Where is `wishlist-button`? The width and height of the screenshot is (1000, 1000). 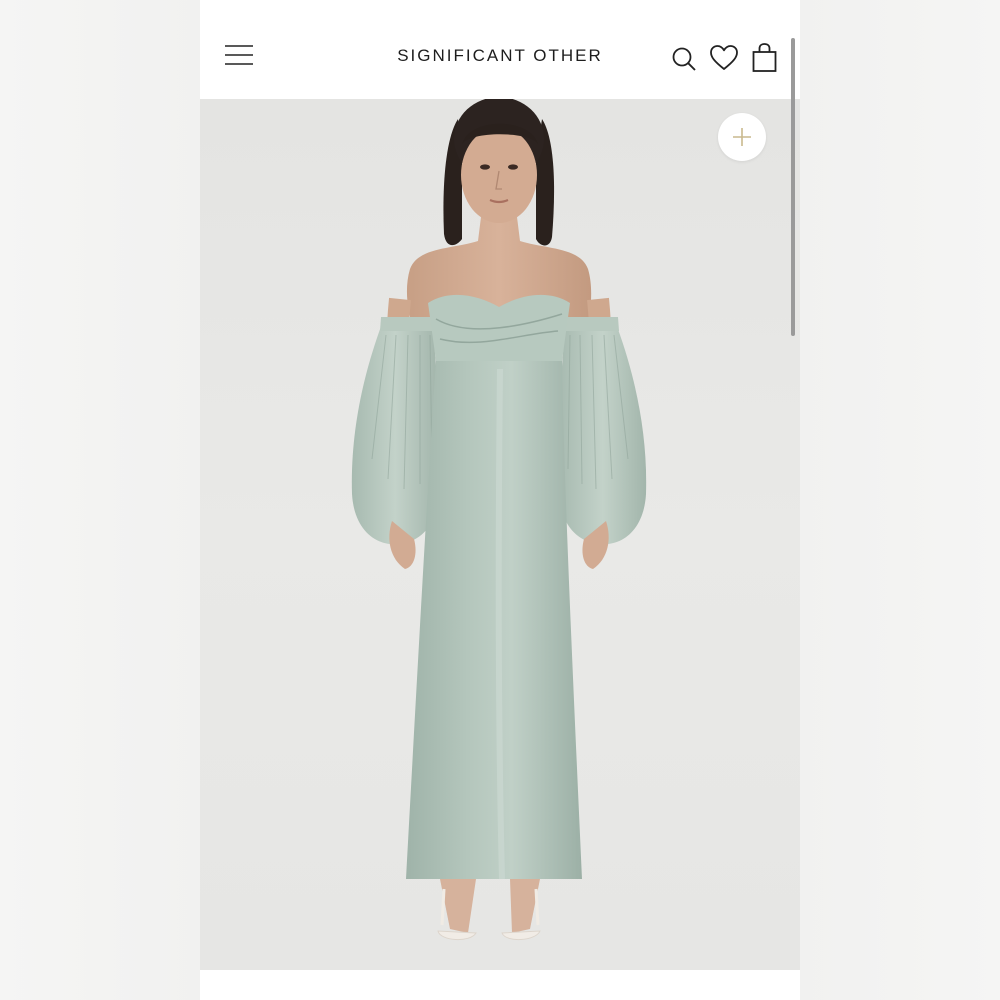
wishlist-button is located at coordinates (724, 58).